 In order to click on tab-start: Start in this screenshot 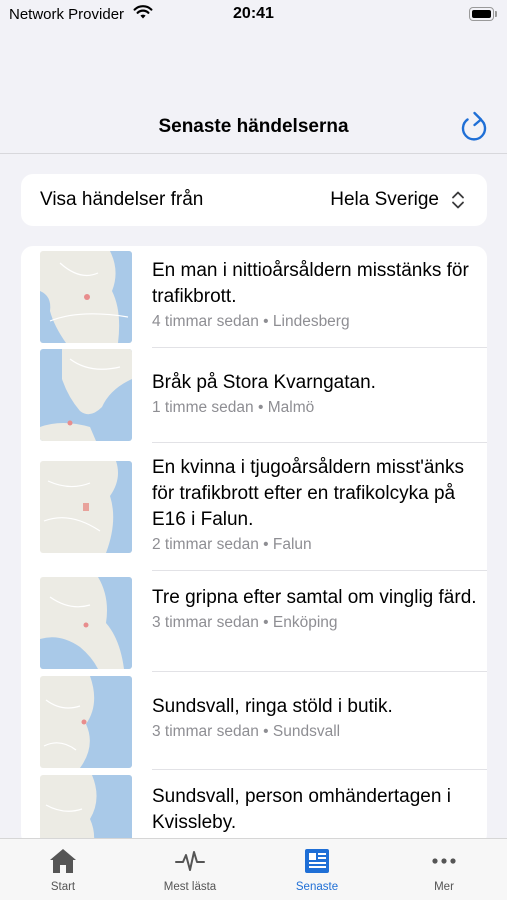, I will do `click(63, 869)`.